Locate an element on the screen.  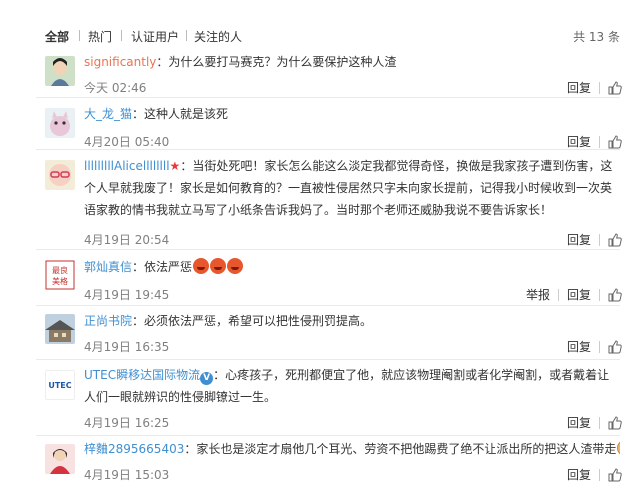
comment-item: 正尚书院：必须依法严惩，希望可以把性侵刑罚提高。 4月19日 16:35 回复 is located at coordinates (320, 333).